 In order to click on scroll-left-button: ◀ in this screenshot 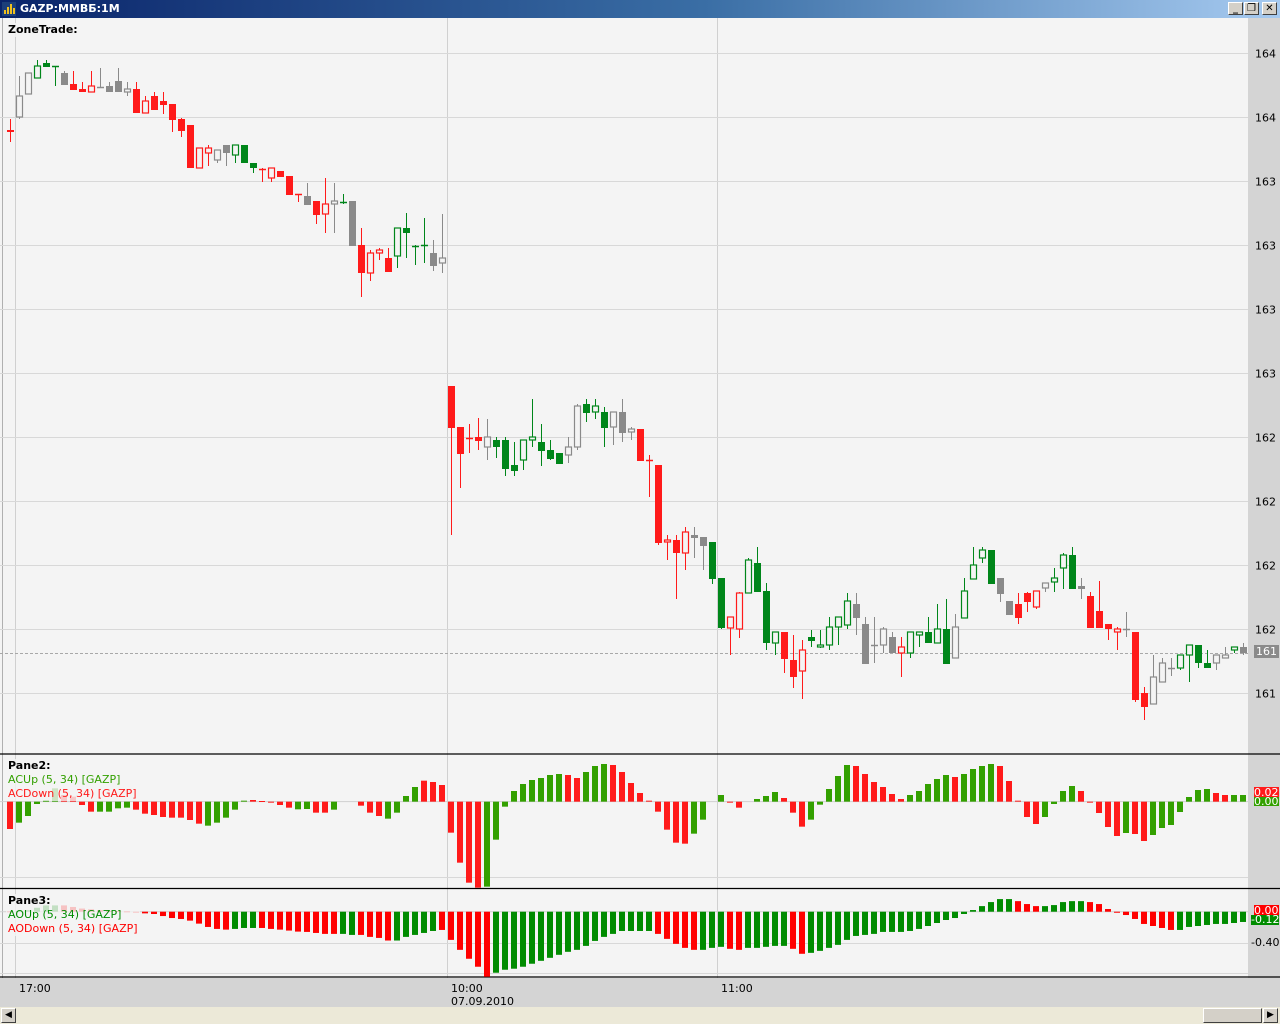, I will do `click(8, 1015)`.